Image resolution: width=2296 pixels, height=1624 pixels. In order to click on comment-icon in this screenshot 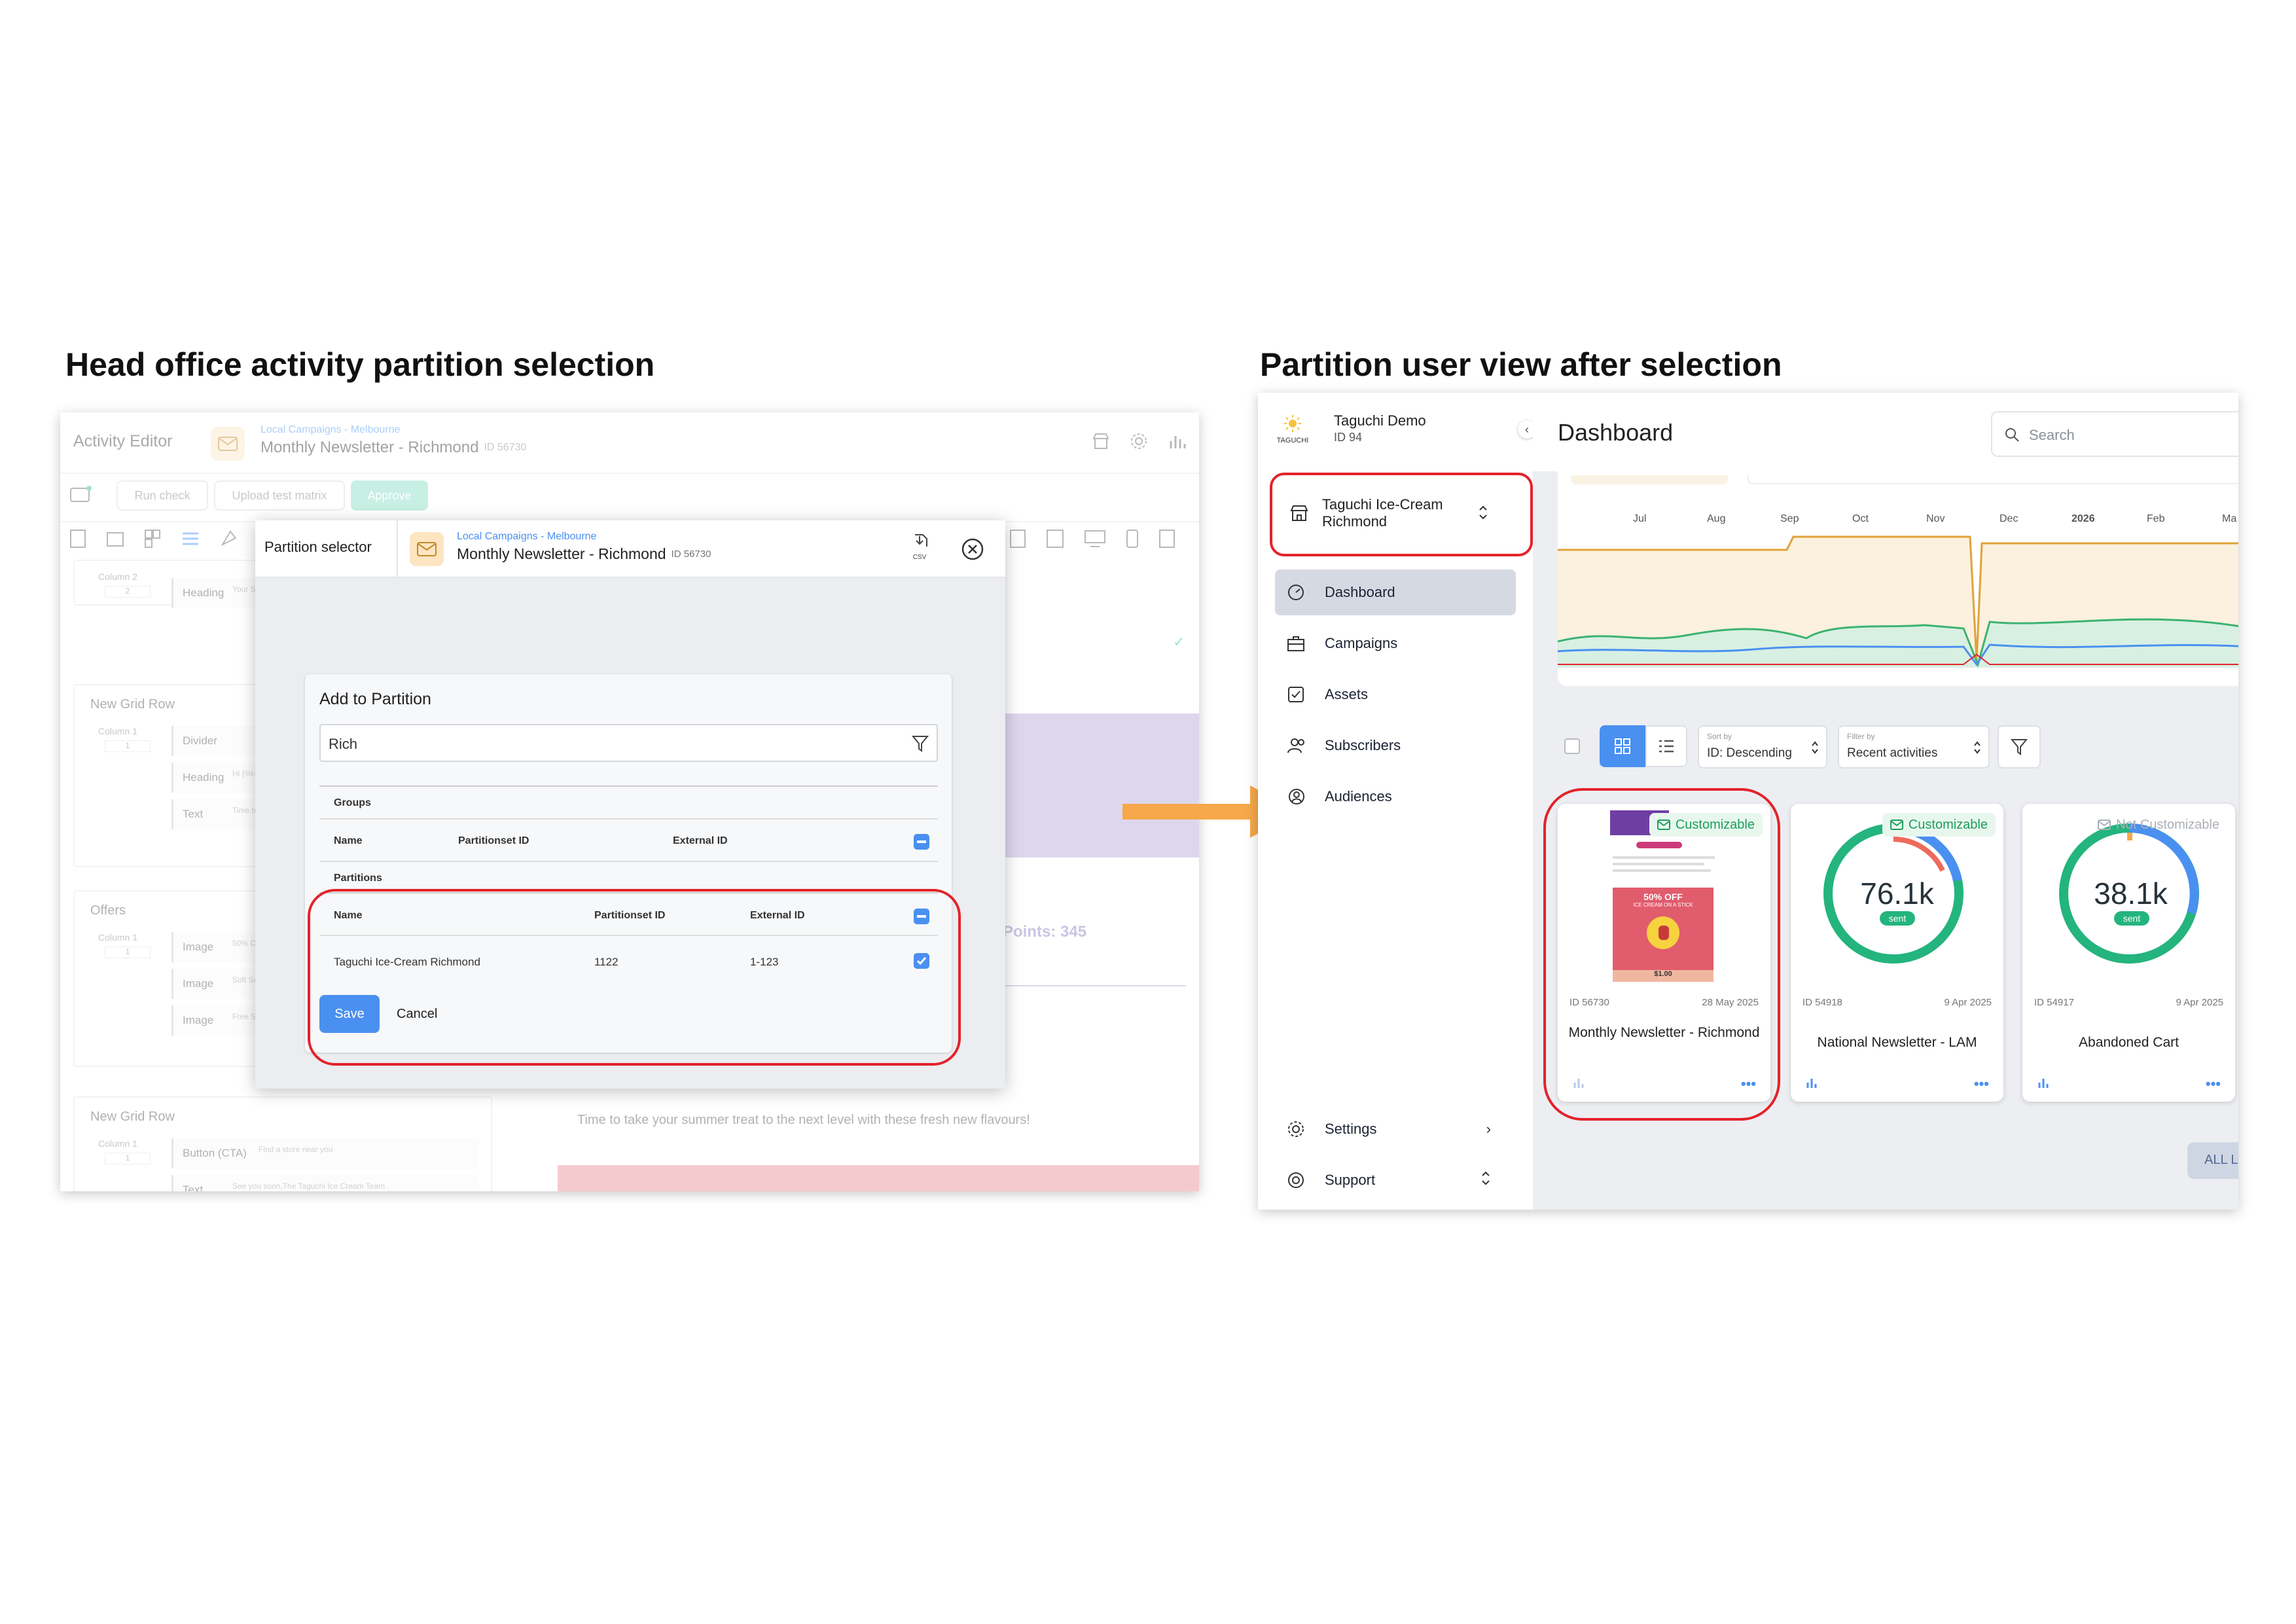, I will do `click(82, 498)`.